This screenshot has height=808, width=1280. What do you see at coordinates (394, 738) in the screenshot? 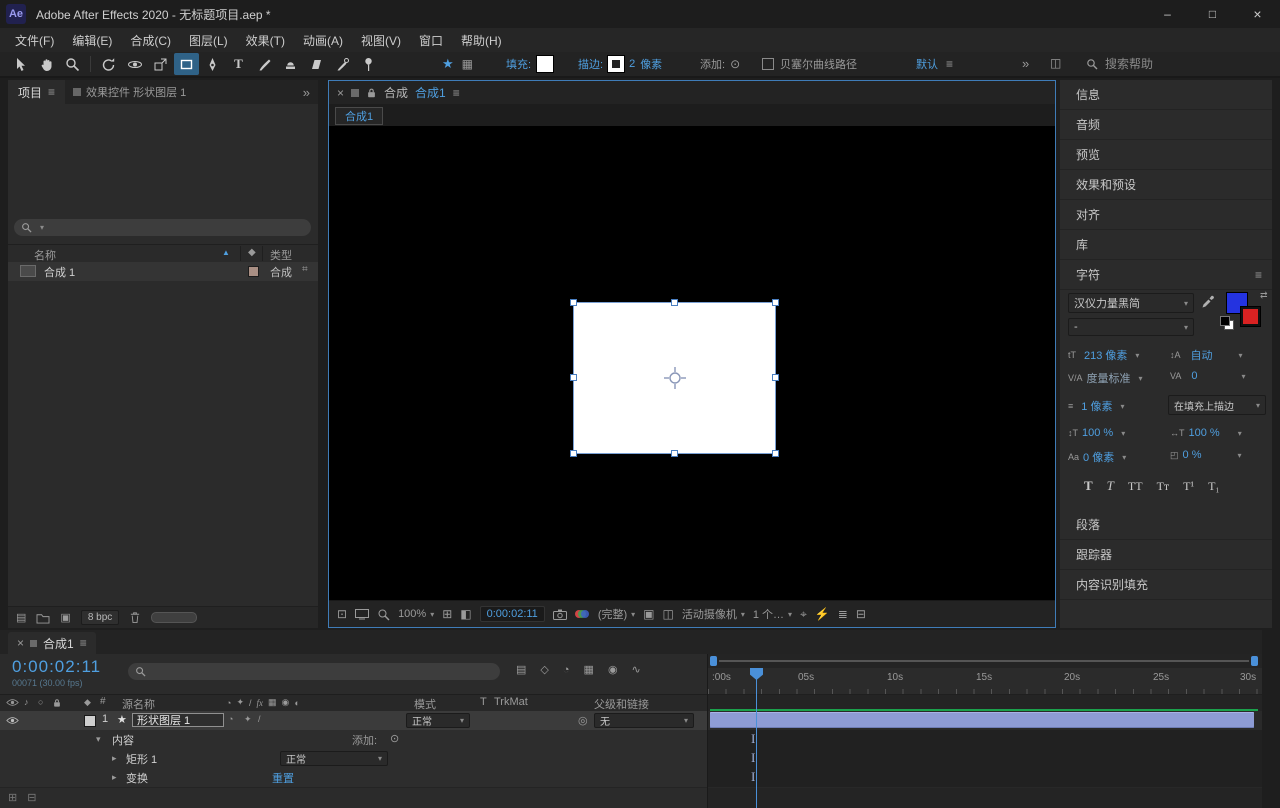
I see `add-shape-icon: ⊙` at bounding box center [394, 738].